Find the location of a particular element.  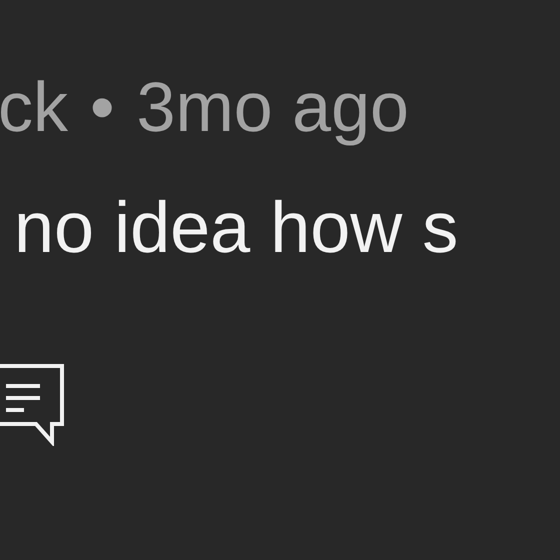

reply-icon is located at coordinates (33, 404).